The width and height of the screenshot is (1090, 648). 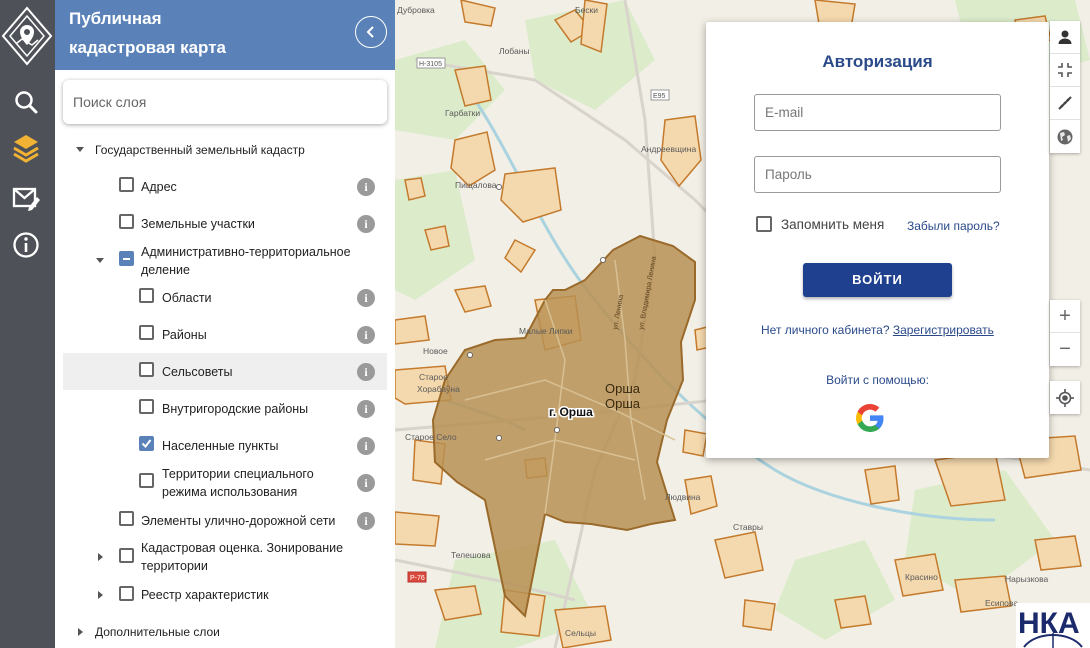 What do you see at coordinates (200, 150) in the screenshot?
I see `tree-root-cadastre: Государственный земельный кадастр` at bounding box center [200, 150].